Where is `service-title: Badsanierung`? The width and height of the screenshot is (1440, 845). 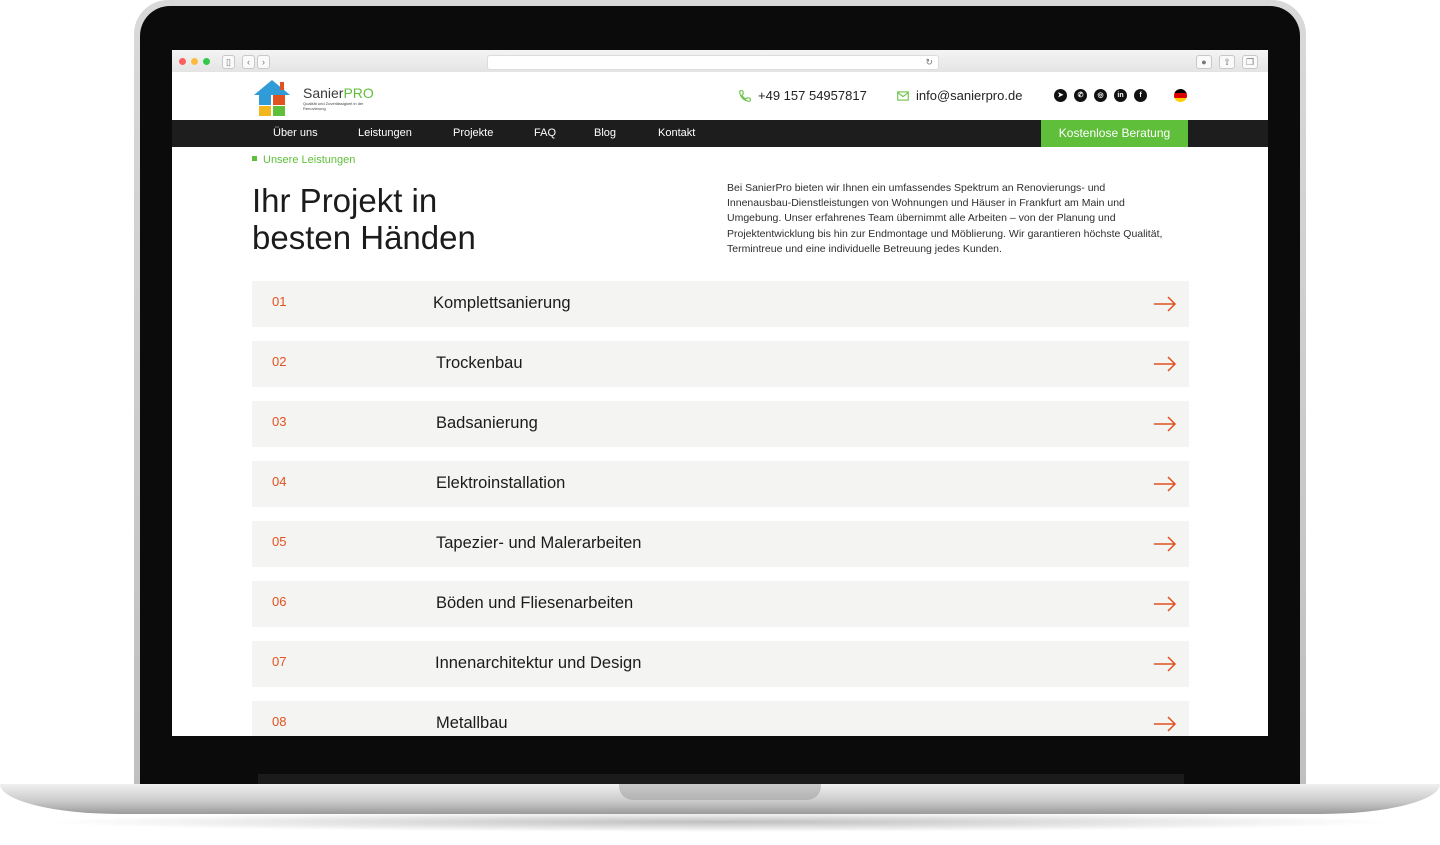
service-title: Badsanierung is located at coordinates (487, 423).